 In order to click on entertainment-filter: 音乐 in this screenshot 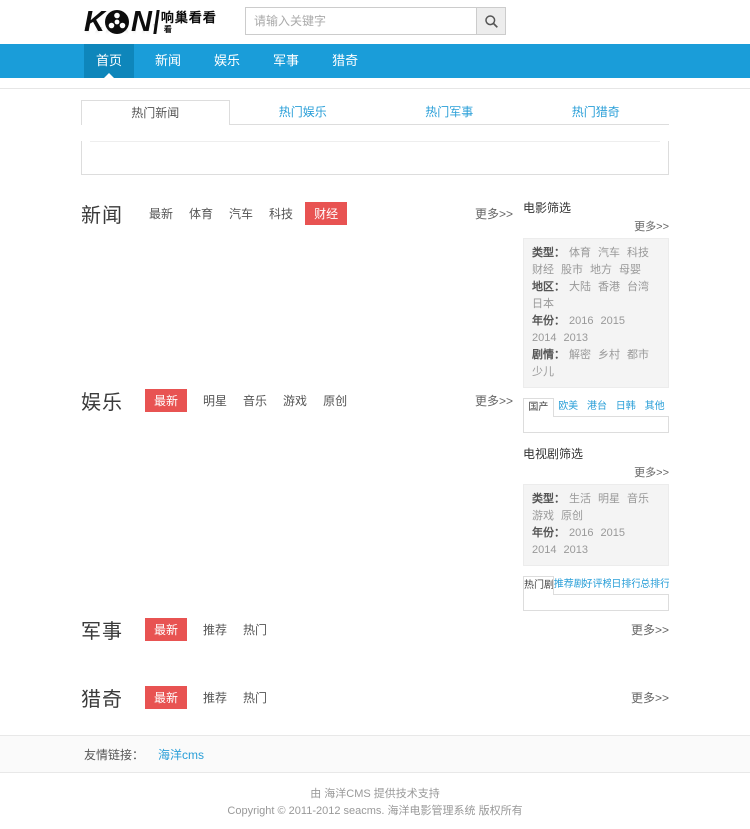, I will do `click(255, 400)`.